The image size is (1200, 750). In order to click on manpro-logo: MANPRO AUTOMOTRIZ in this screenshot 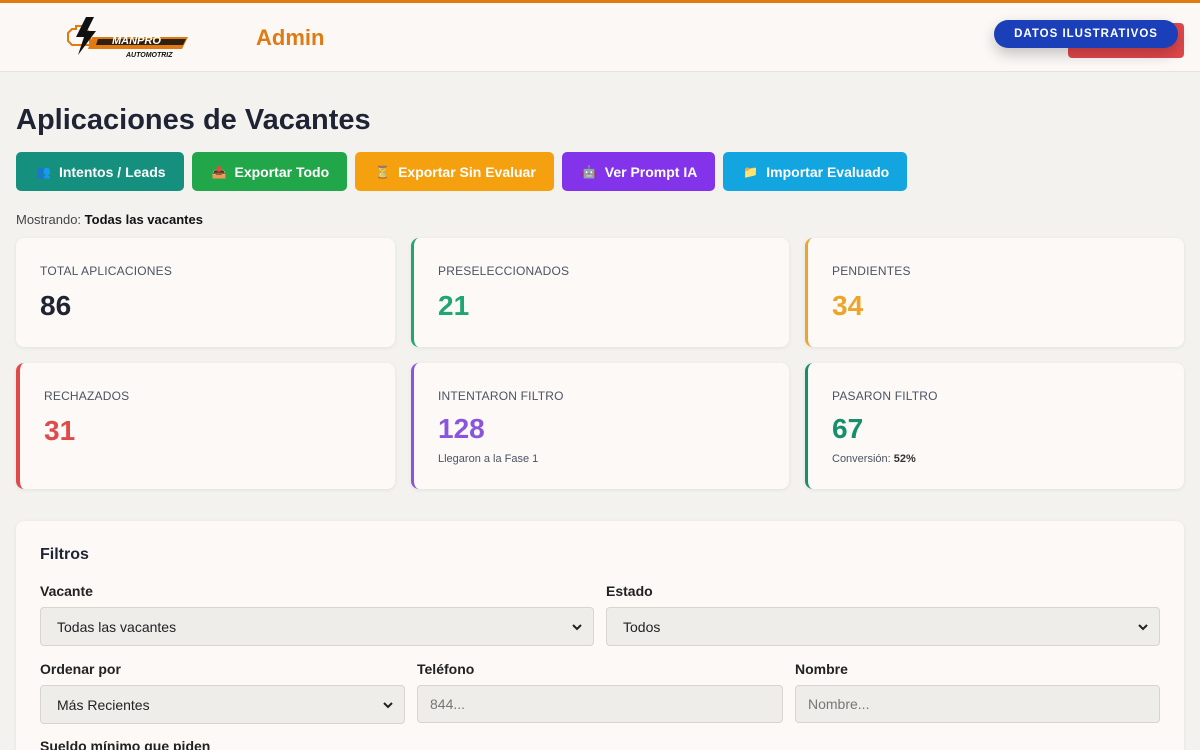, I will do `click(127, 37)`.